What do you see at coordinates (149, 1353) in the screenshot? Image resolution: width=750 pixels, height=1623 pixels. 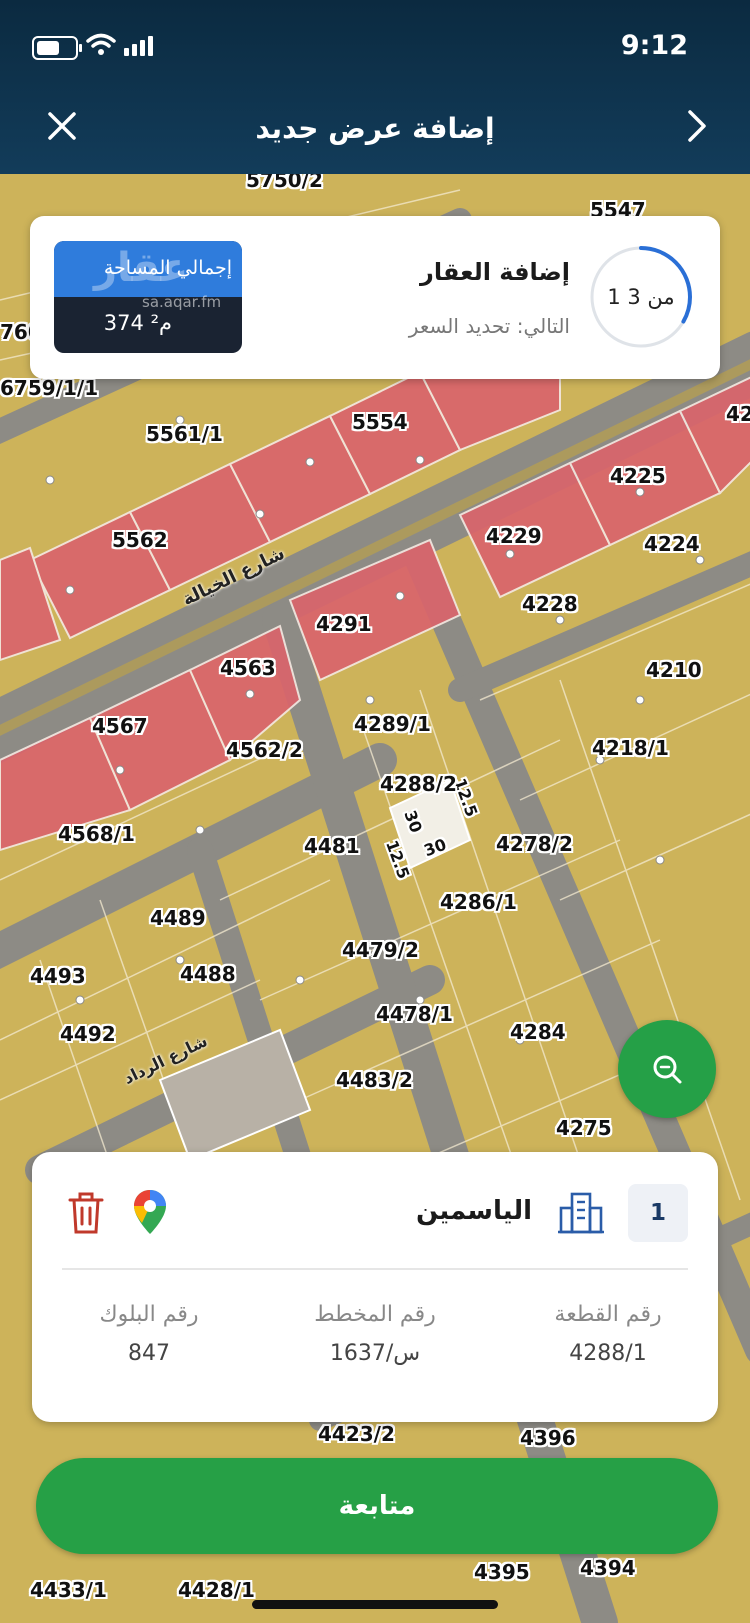 I see `block-number-value: 847` at bounding box center [149, 1353].